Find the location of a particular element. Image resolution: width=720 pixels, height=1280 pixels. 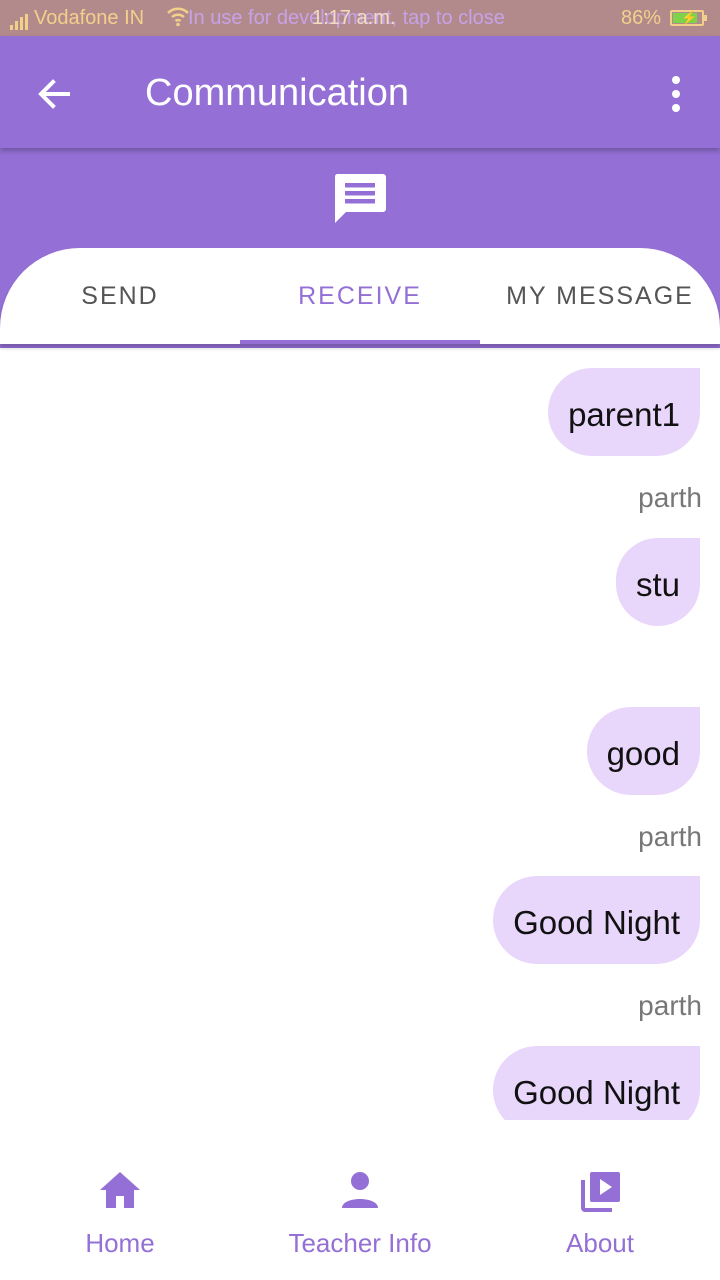

person-icon is located at coordinates (360, 1190).